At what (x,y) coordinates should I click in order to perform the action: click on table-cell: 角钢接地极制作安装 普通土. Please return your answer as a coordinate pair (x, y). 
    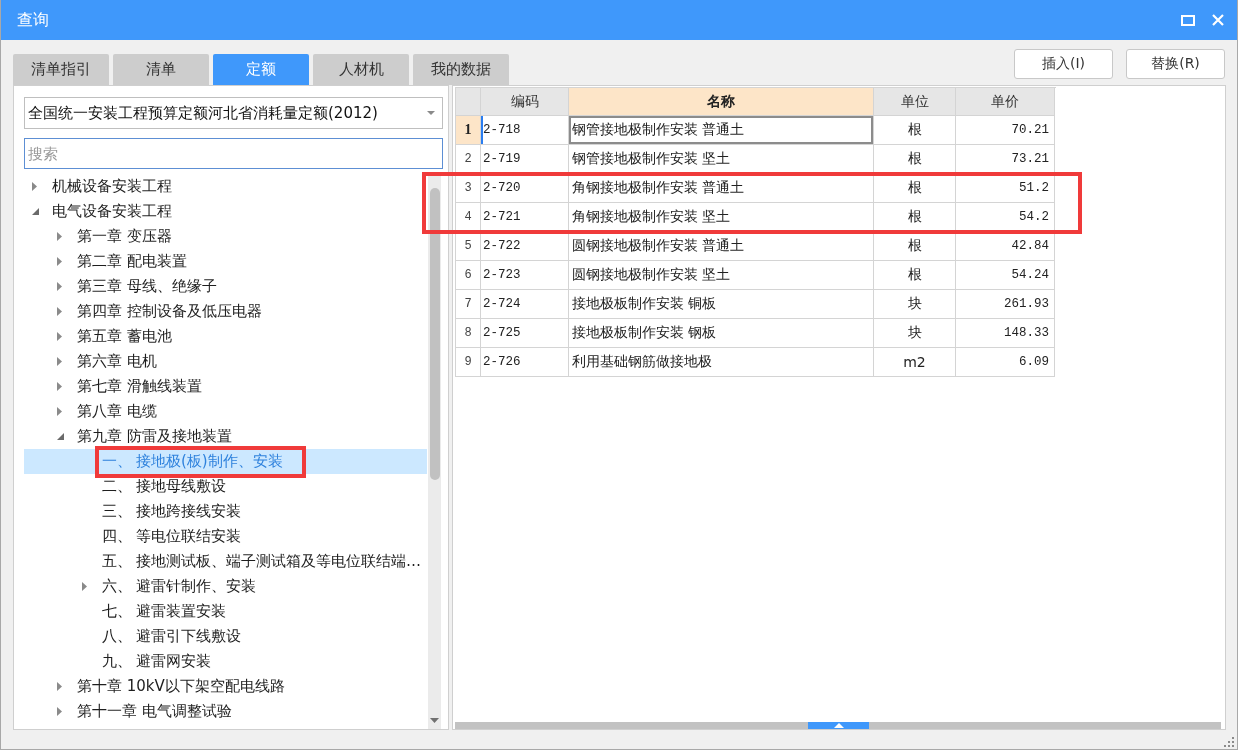
    Looking at the image, I should click on (721, 188).